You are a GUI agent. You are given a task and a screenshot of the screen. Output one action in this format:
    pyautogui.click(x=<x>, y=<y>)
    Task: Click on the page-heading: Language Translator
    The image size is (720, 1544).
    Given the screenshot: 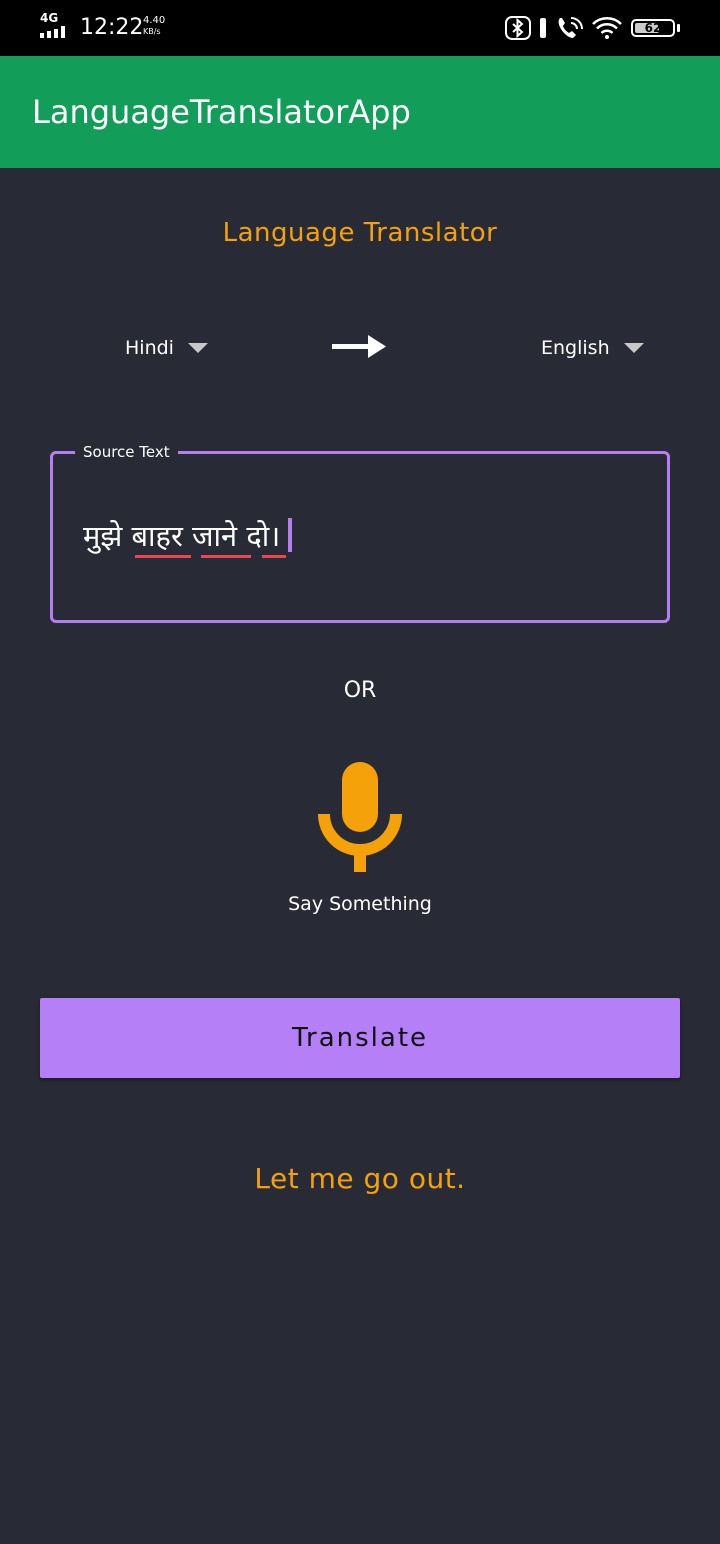 What is the action you would take?
    pyautogui.click(x=360, y=233)
    